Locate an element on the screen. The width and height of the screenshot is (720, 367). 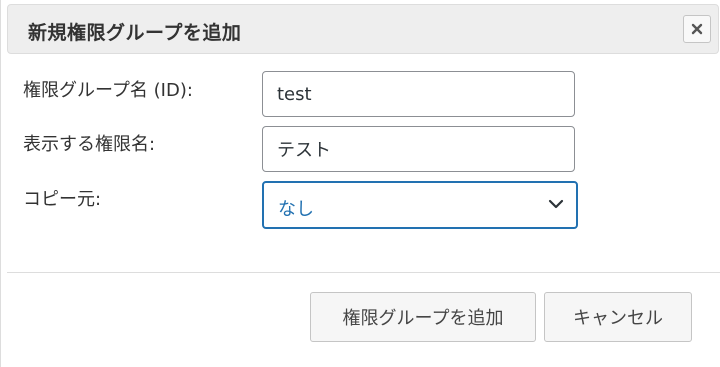
group-id-label: 権限グループ名 (ID): is located at coordinates (108, 90).